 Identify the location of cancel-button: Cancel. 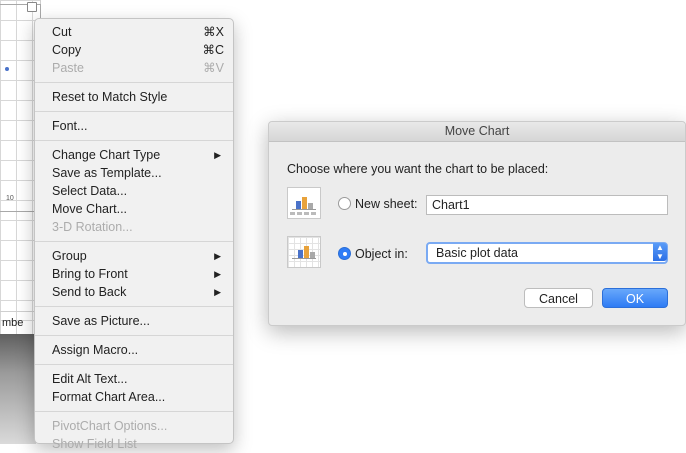
(558, 298).